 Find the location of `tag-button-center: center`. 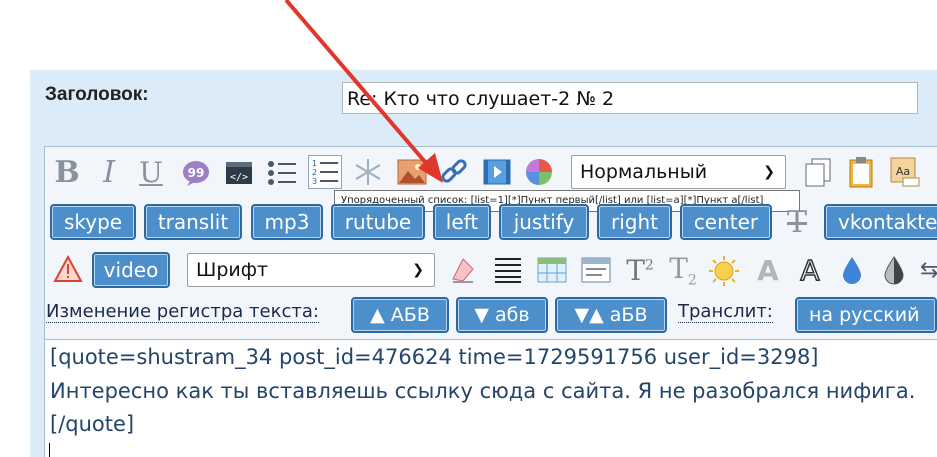

tag-button-center: center is located at coordinates (726, 222).